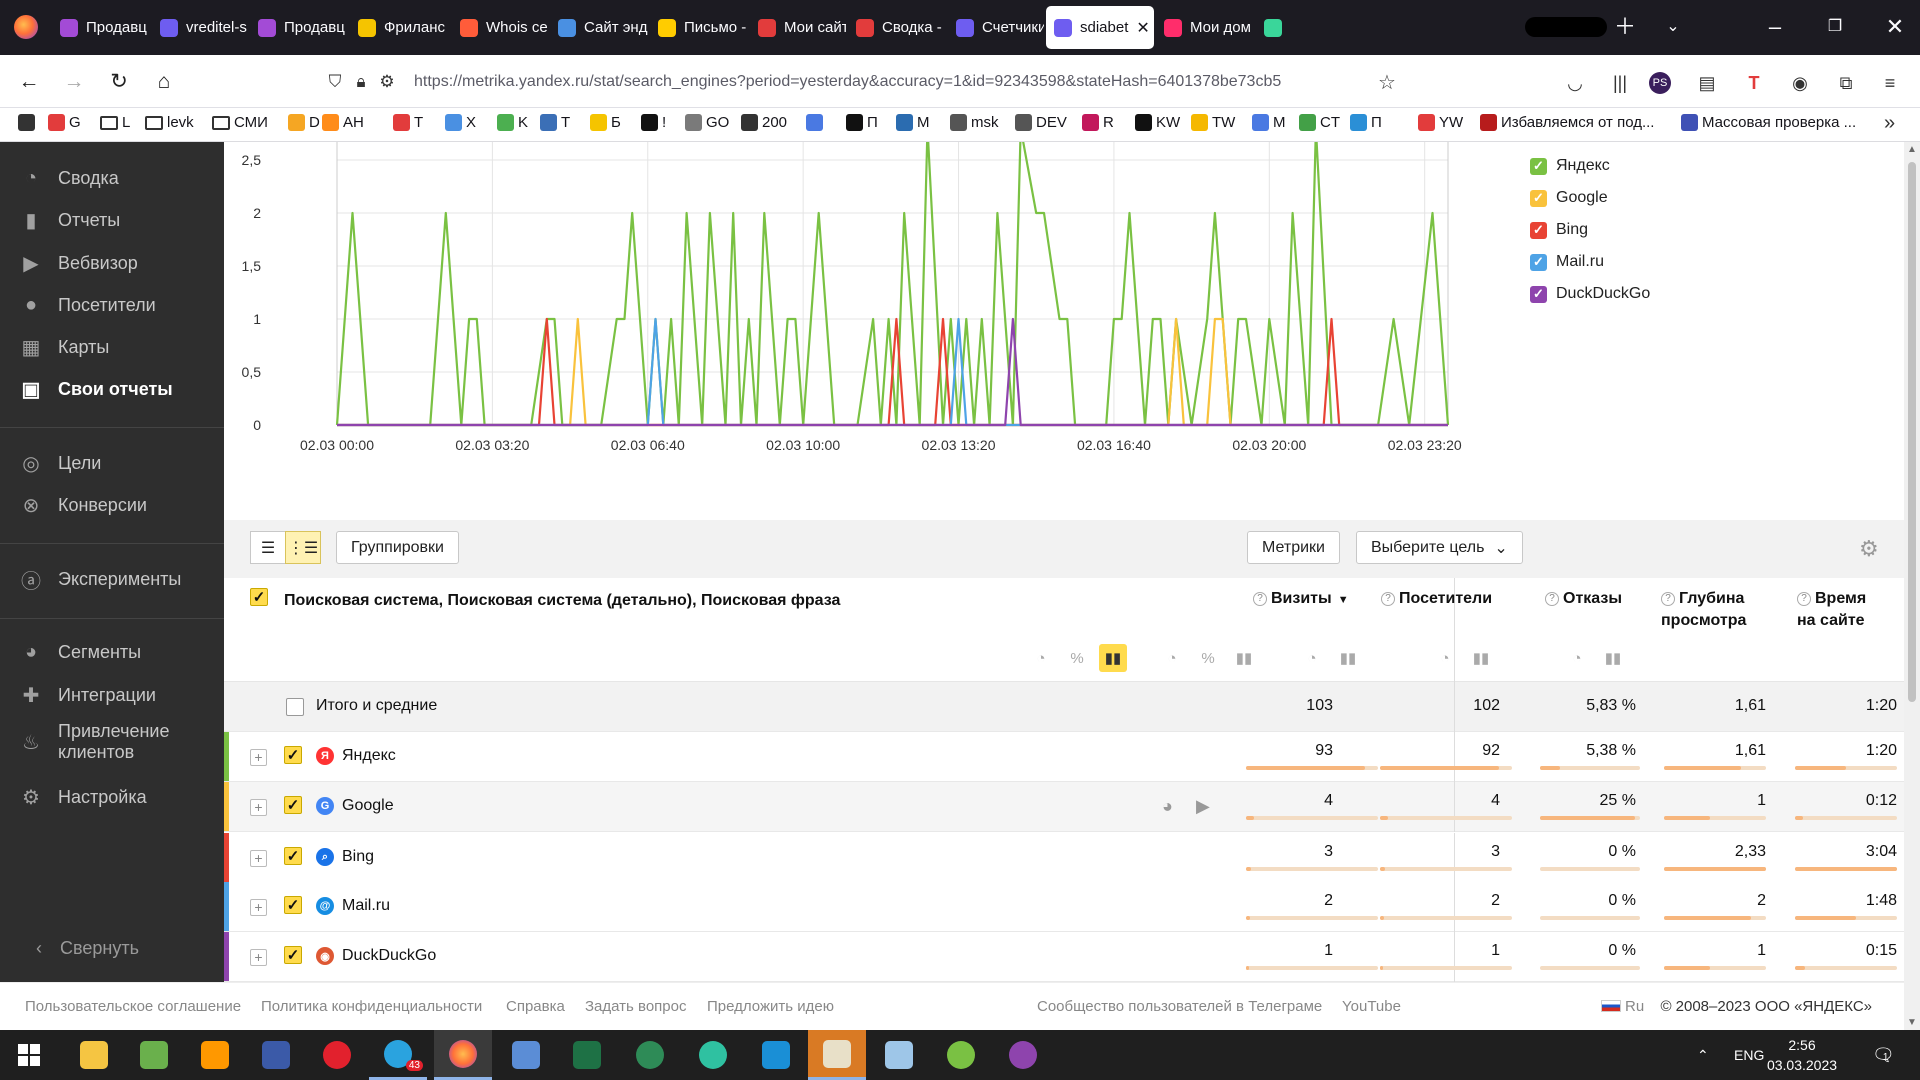 The height and width of the screenshot is (1080, 1920). I want to click on legend-item: ✓ Google, so click(1590, 198).